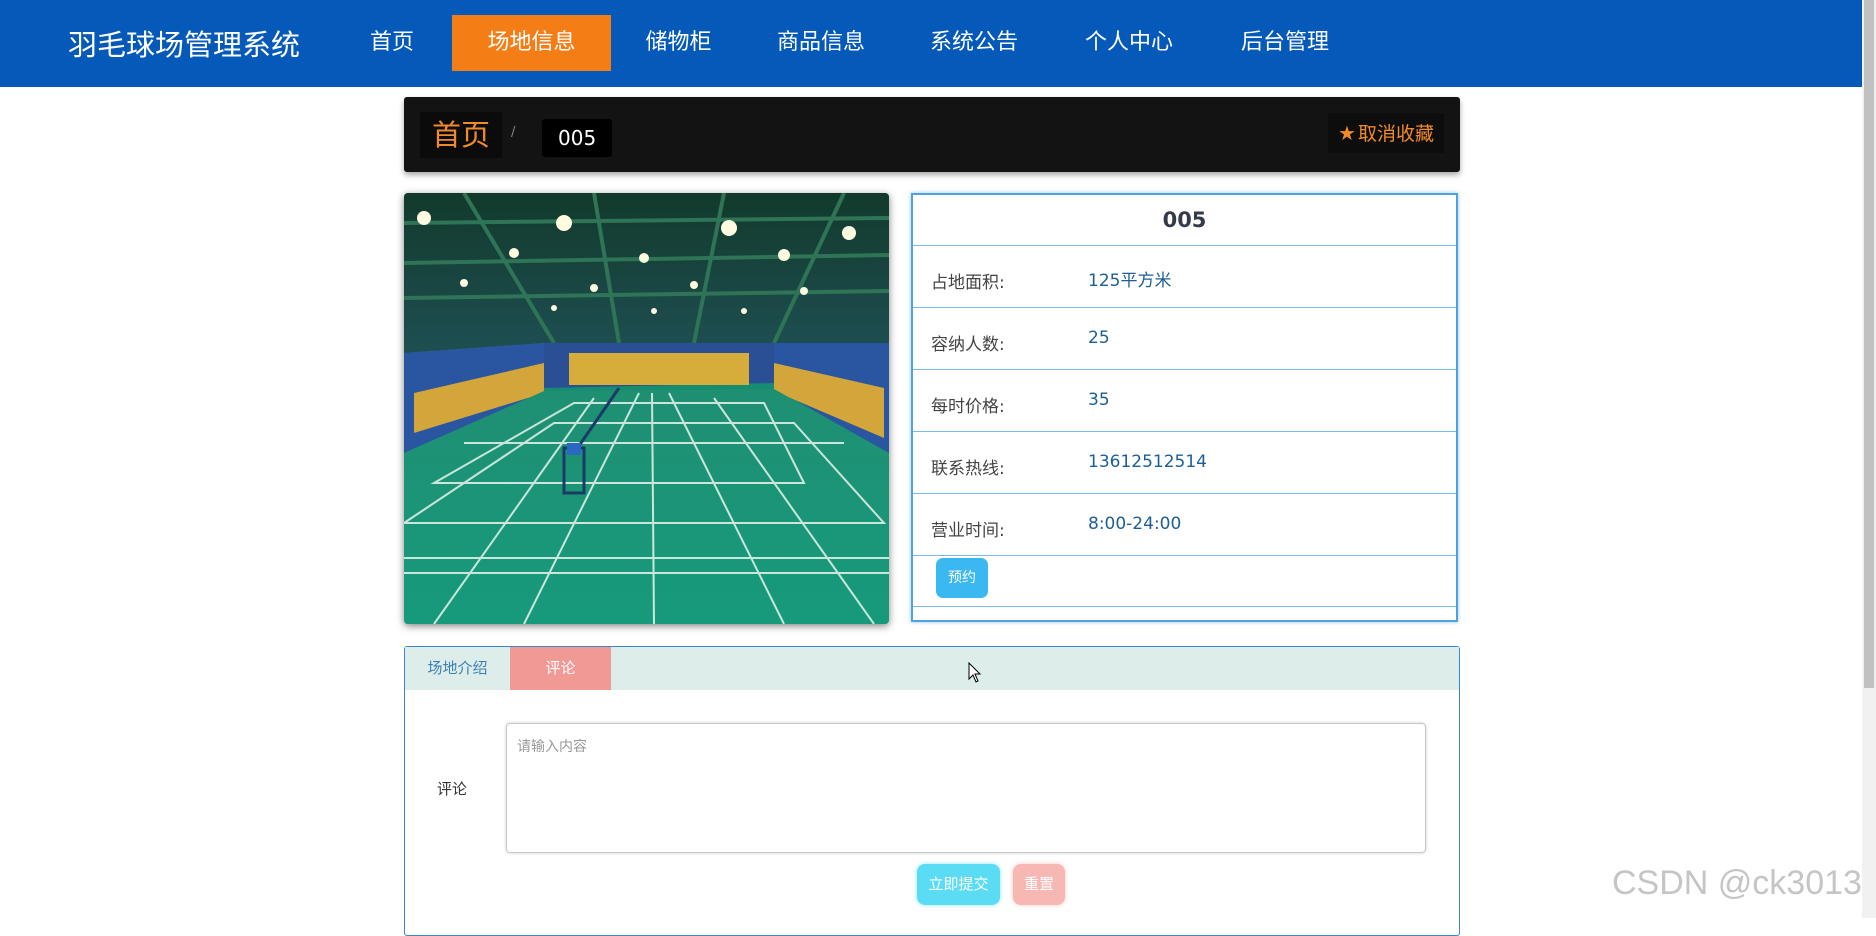 The height and width of the screenshot is (936, 1876). I want to click on info-row-area: 占地面积: 125平方米, so click(1184, 277).